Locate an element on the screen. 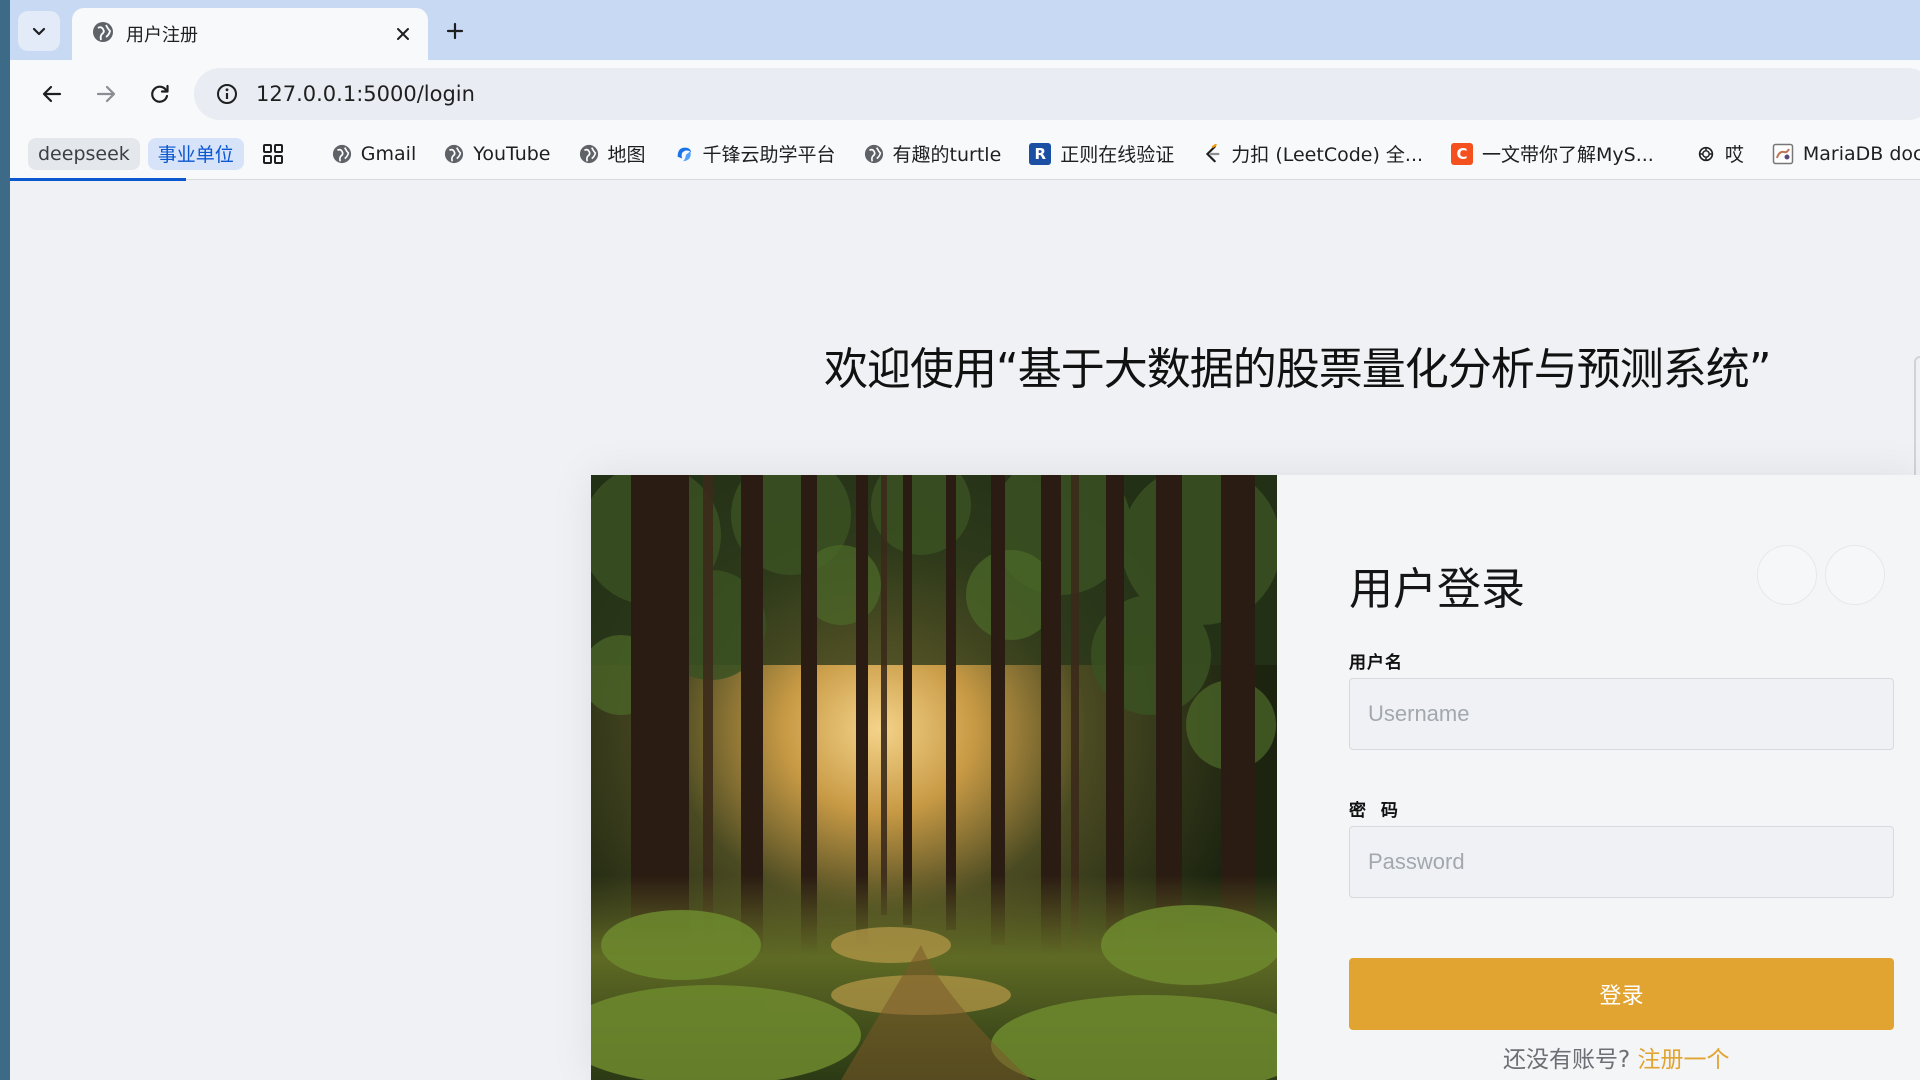 The image size is (1920, 1080). bookmark-gmail: Gmail is located at coordinates (374, 154).